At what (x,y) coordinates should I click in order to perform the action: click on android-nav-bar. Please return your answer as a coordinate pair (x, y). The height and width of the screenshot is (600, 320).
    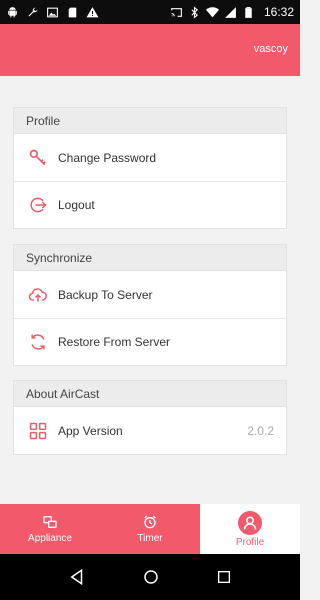
    Looking at the image, I should click on (150, 577).